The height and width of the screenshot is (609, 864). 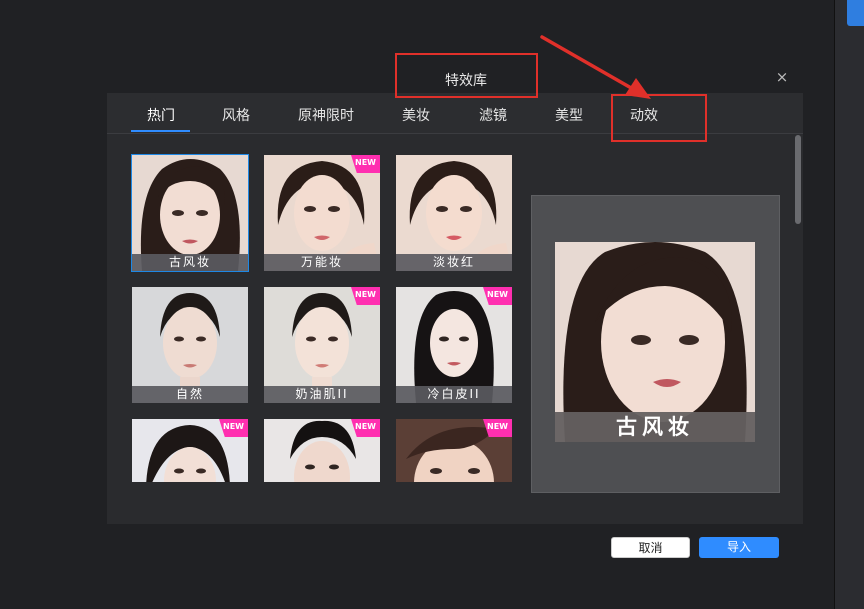 I want to click on effect-label: 万能妆, so click(x=322, y=262).